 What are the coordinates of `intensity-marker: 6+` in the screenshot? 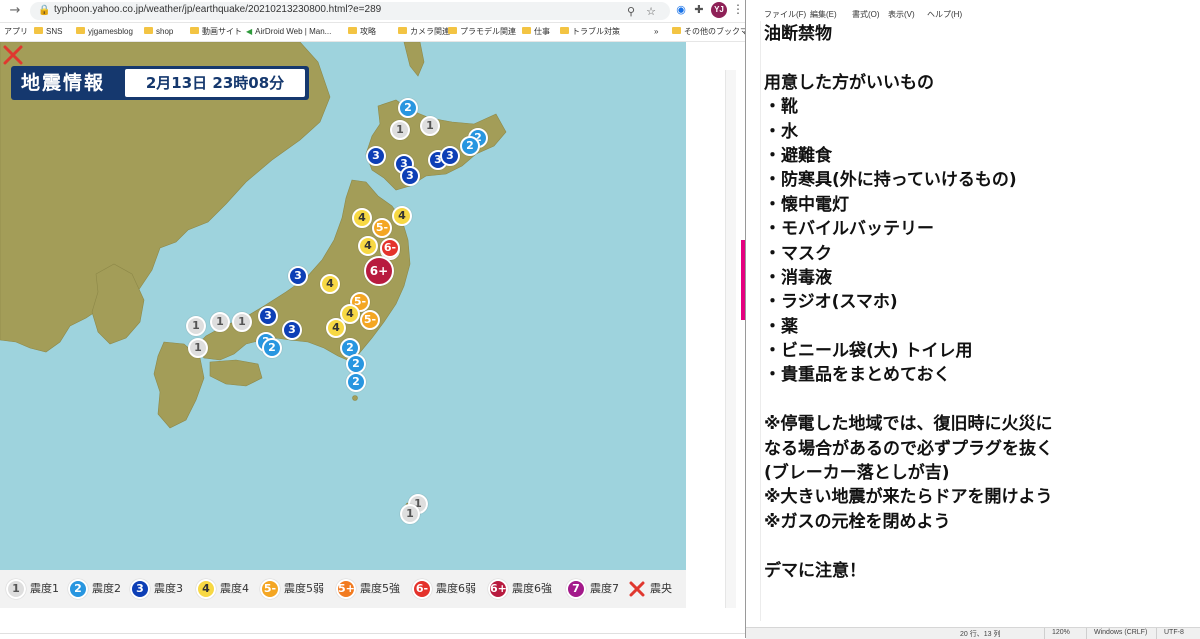 It's located at (379, 271).